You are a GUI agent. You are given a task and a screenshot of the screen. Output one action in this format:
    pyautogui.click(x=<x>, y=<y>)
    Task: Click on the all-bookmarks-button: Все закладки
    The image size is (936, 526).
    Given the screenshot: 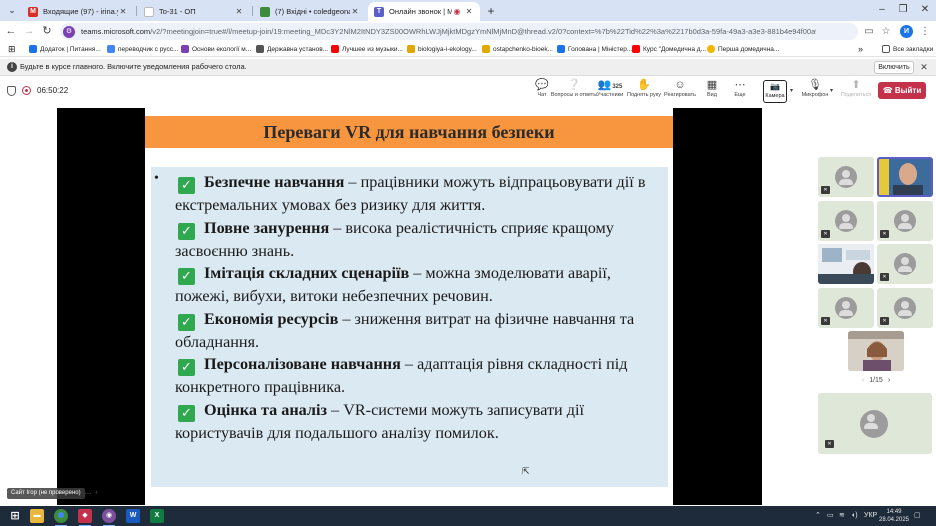 What is the action you would take?
    pyautogui.click(x=907, y=49)
    